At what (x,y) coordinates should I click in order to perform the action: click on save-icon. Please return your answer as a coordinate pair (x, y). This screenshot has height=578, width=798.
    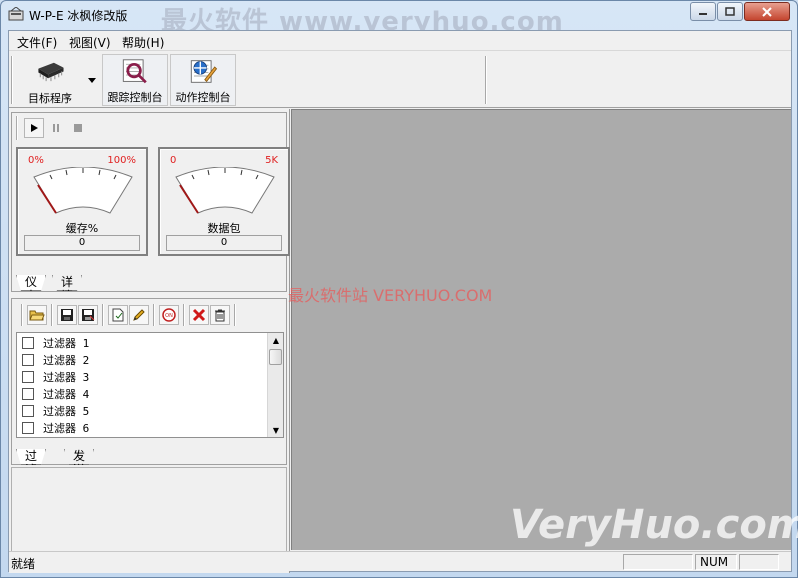
    Looking at the image, I should click on (67, 315).